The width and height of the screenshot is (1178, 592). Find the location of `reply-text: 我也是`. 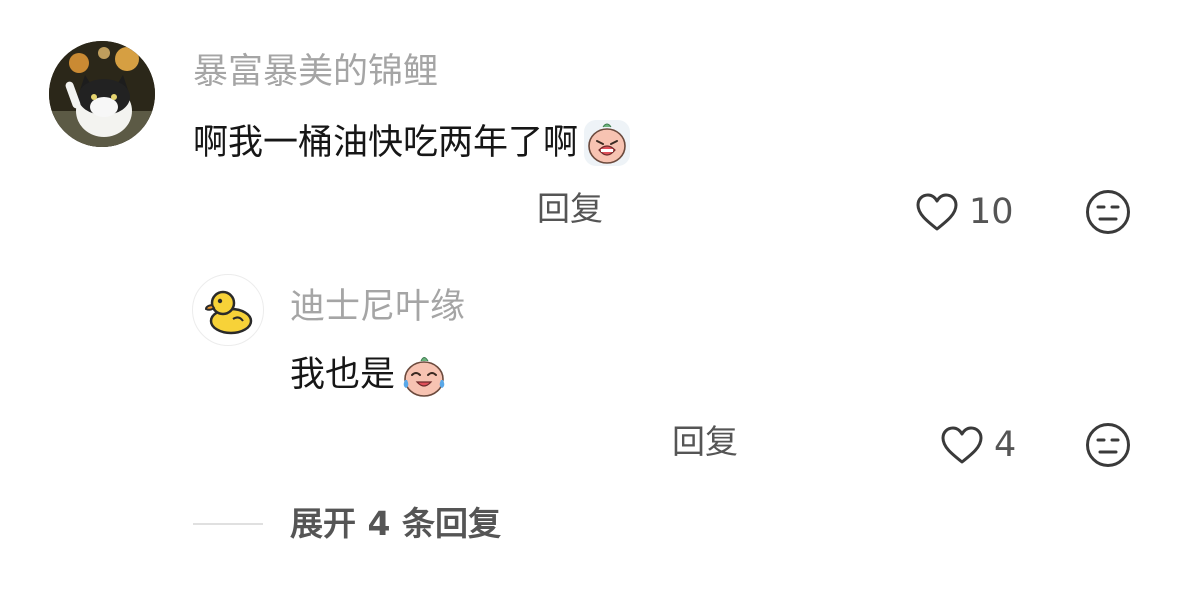

reply-text: 我也是 is located at coordinates (343, 375).